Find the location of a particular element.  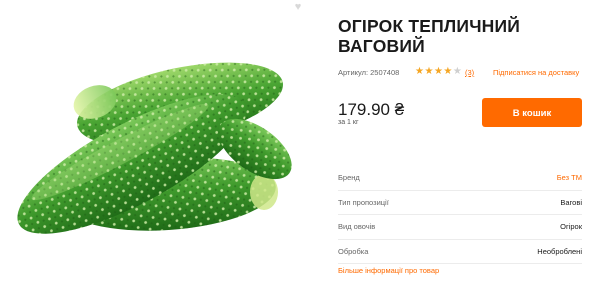

property-value: Необроблені is located at coordinates (559, 251).